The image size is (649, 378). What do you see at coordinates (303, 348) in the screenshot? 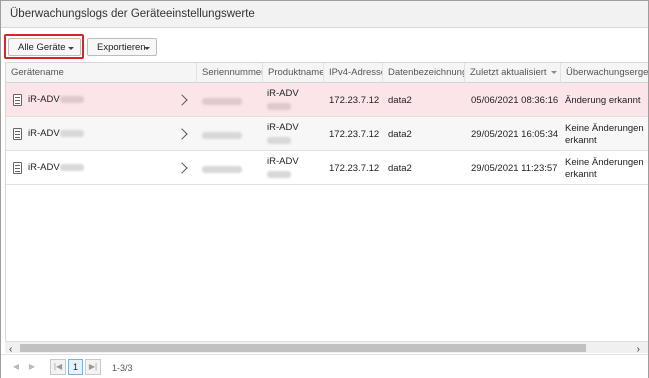
I see `scrollbar-thumb` at bounding box center [303, 348].